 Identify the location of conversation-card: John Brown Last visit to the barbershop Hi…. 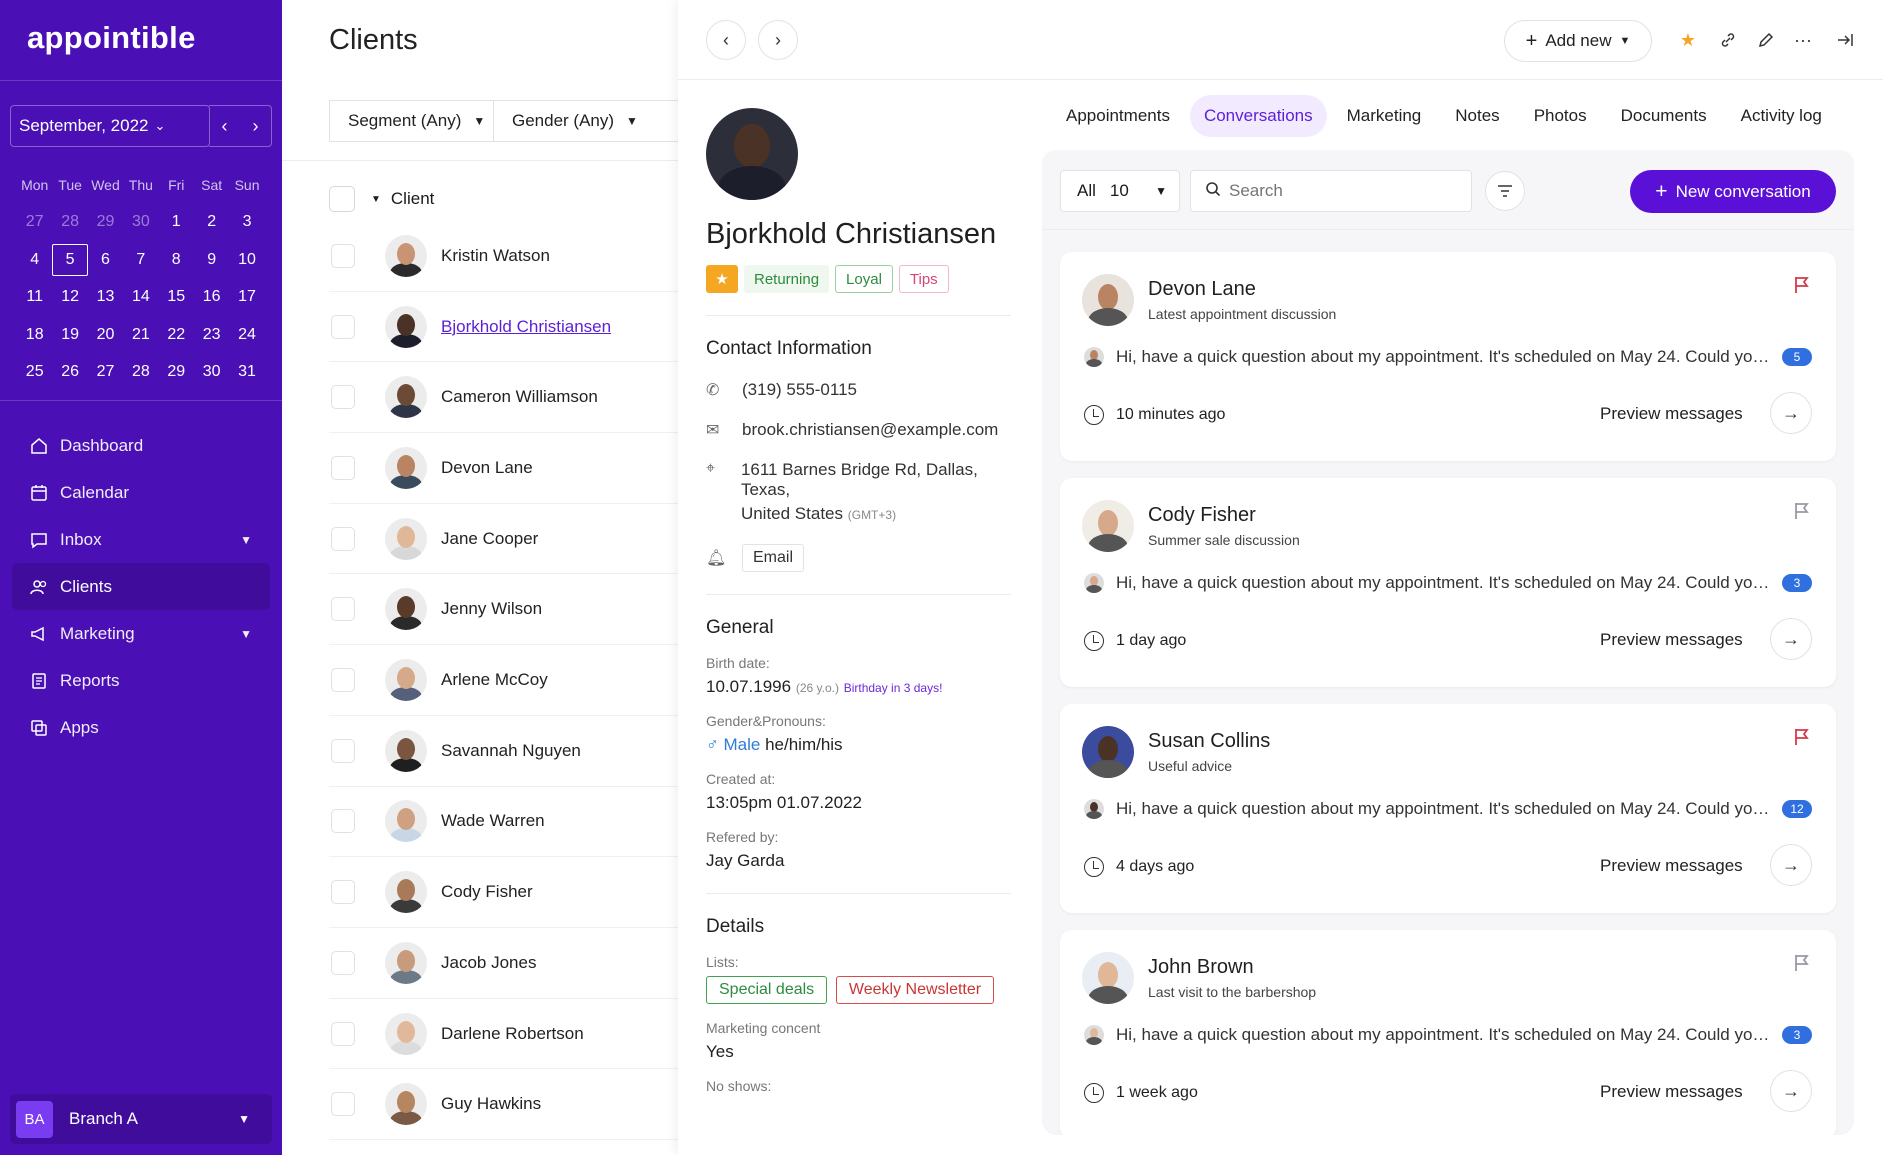
(1448, 1032).